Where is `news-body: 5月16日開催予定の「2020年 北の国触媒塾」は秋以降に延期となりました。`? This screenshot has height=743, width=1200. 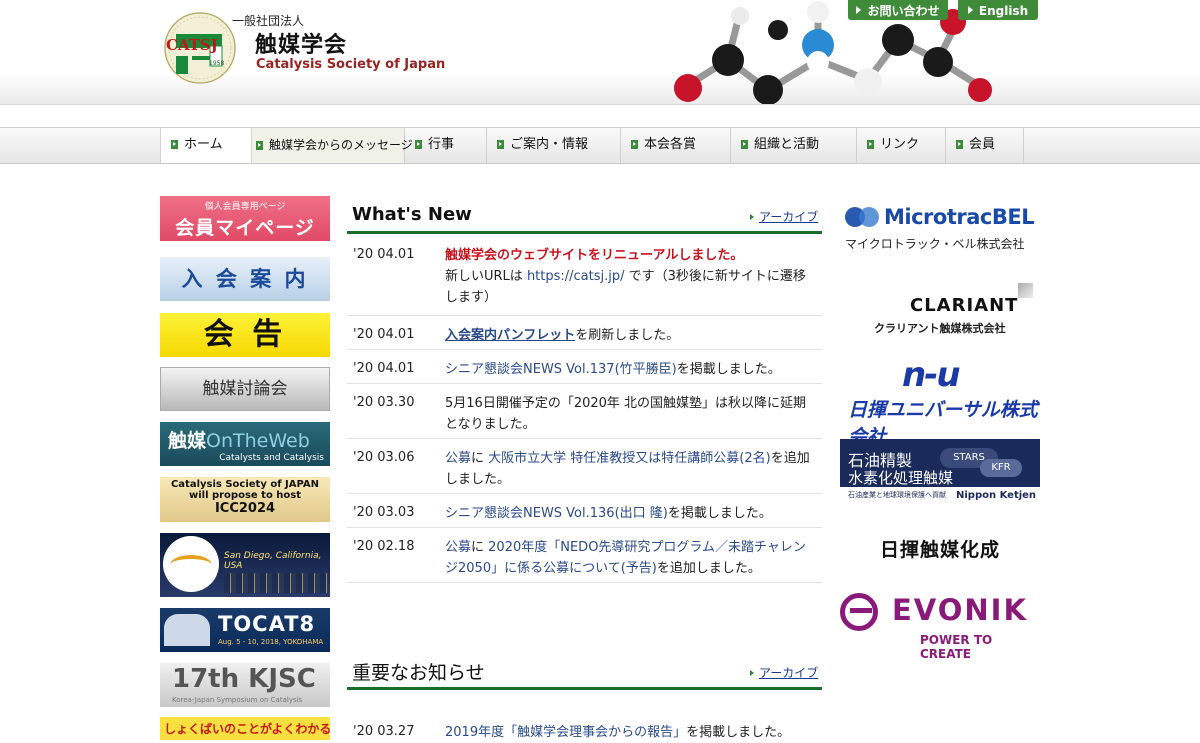 news-body: 5月16日開催予定の「2020年 北の国触媒塾」は秋以降に延期となりました。 is located at coordinates (626, 414).